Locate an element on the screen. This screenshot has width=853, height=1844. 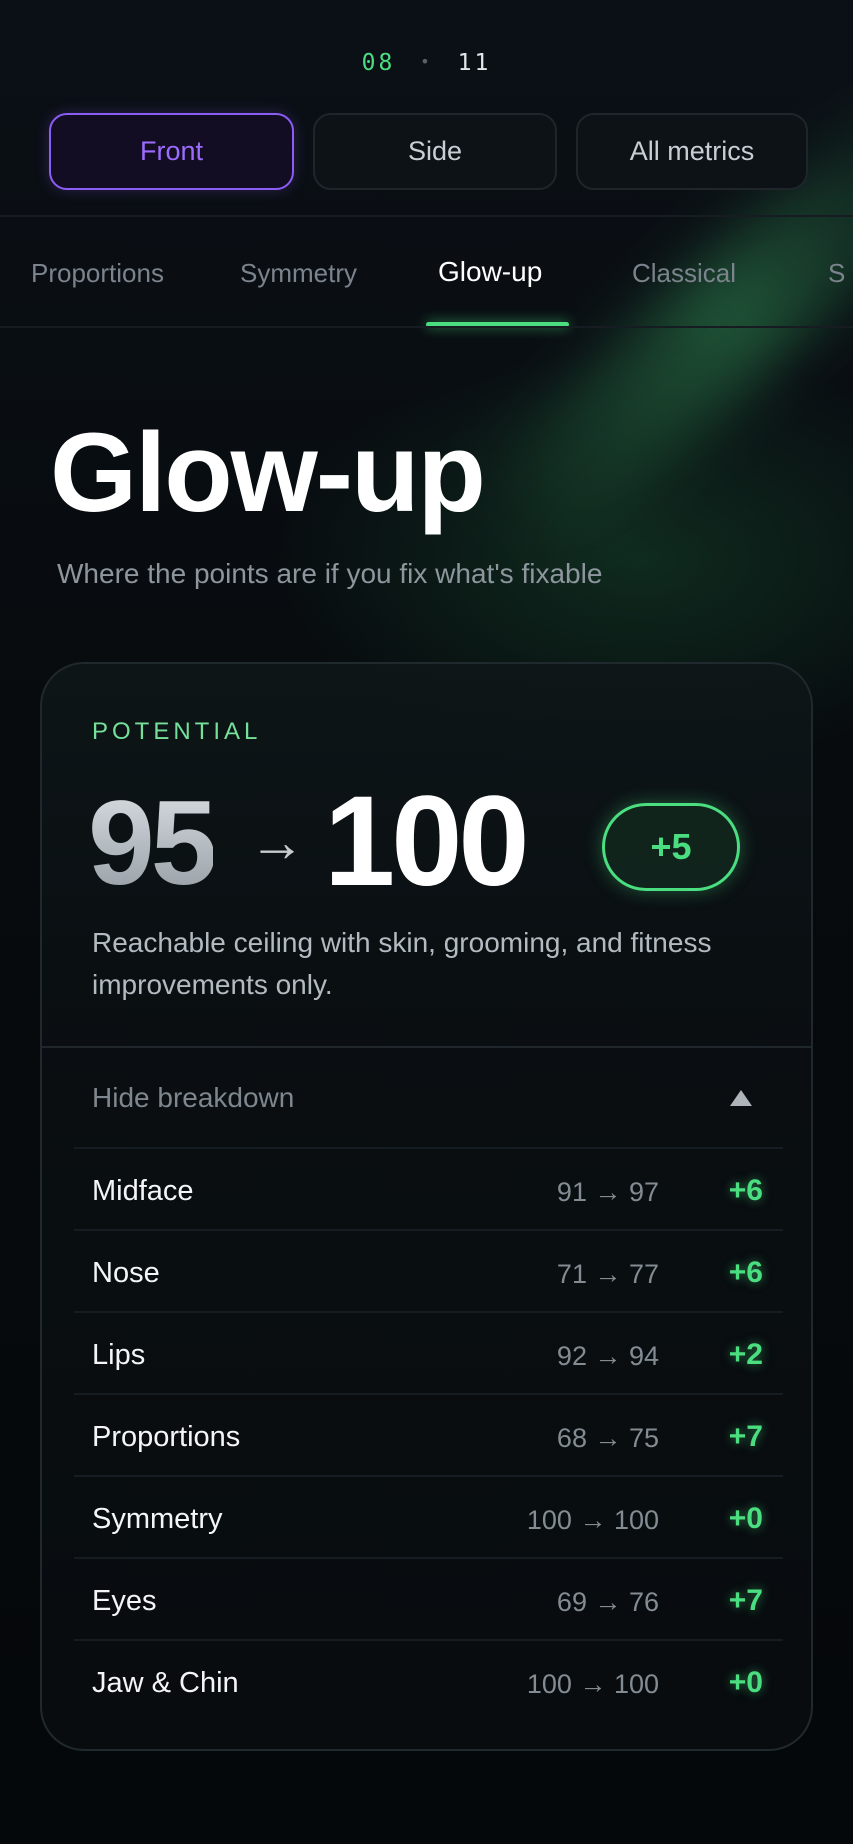
breakdown-row: Nose 71 → 77 +6 is located at coordinates (428, 1270).